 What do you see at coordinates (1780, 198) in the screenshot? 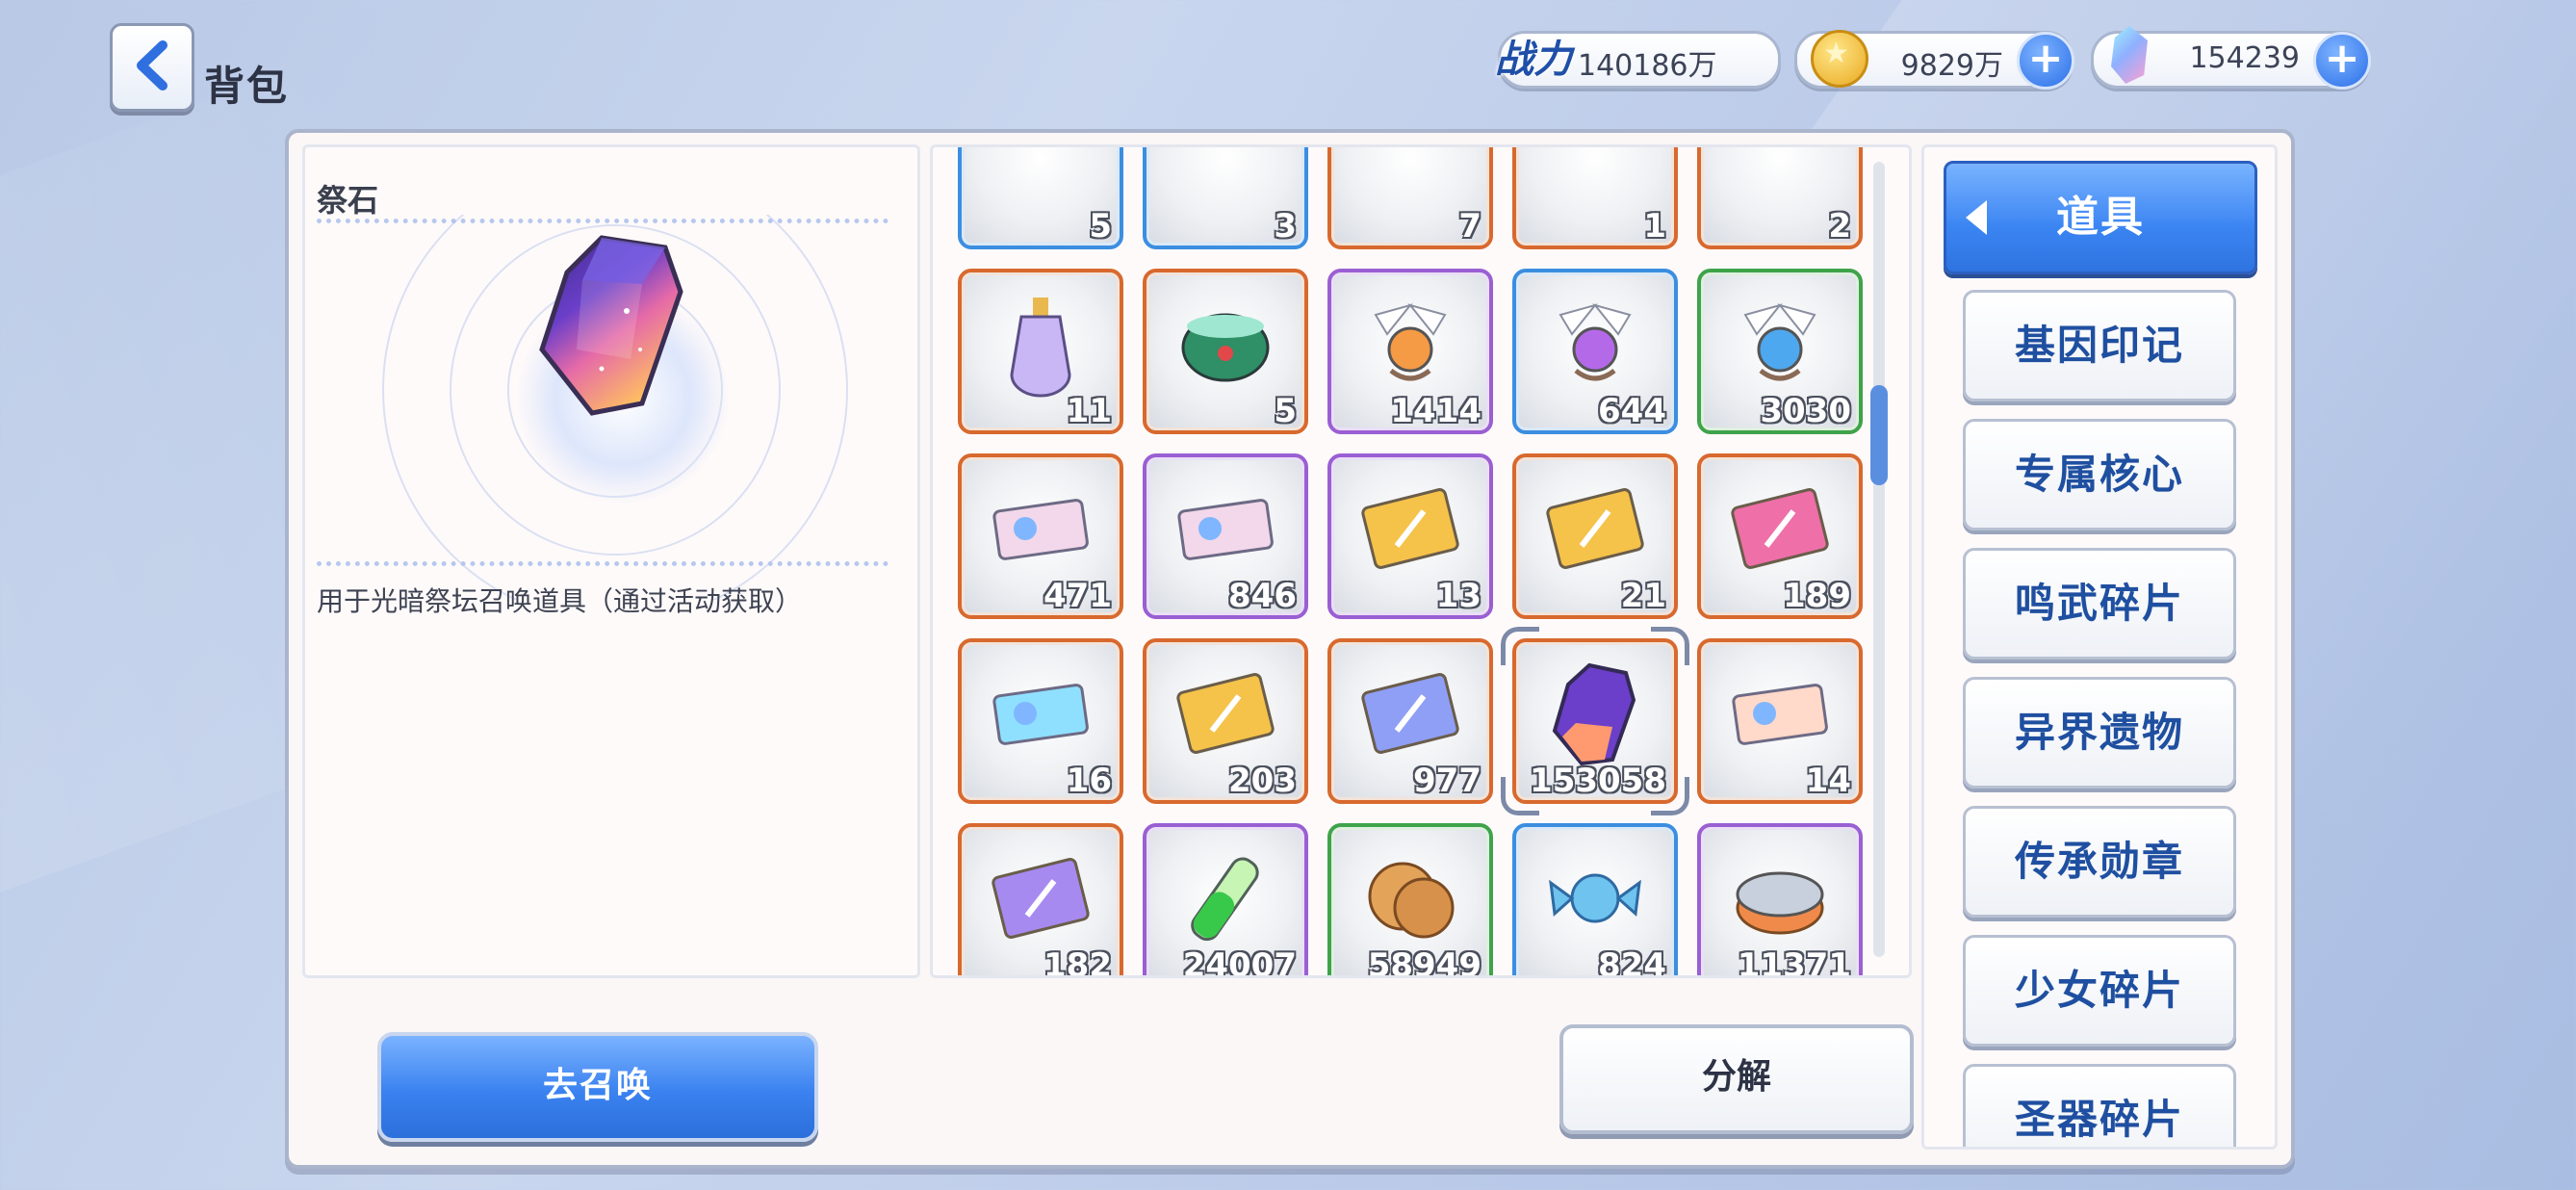
I see `item-slot-partial: 2` at bounding box center [1780, 198].